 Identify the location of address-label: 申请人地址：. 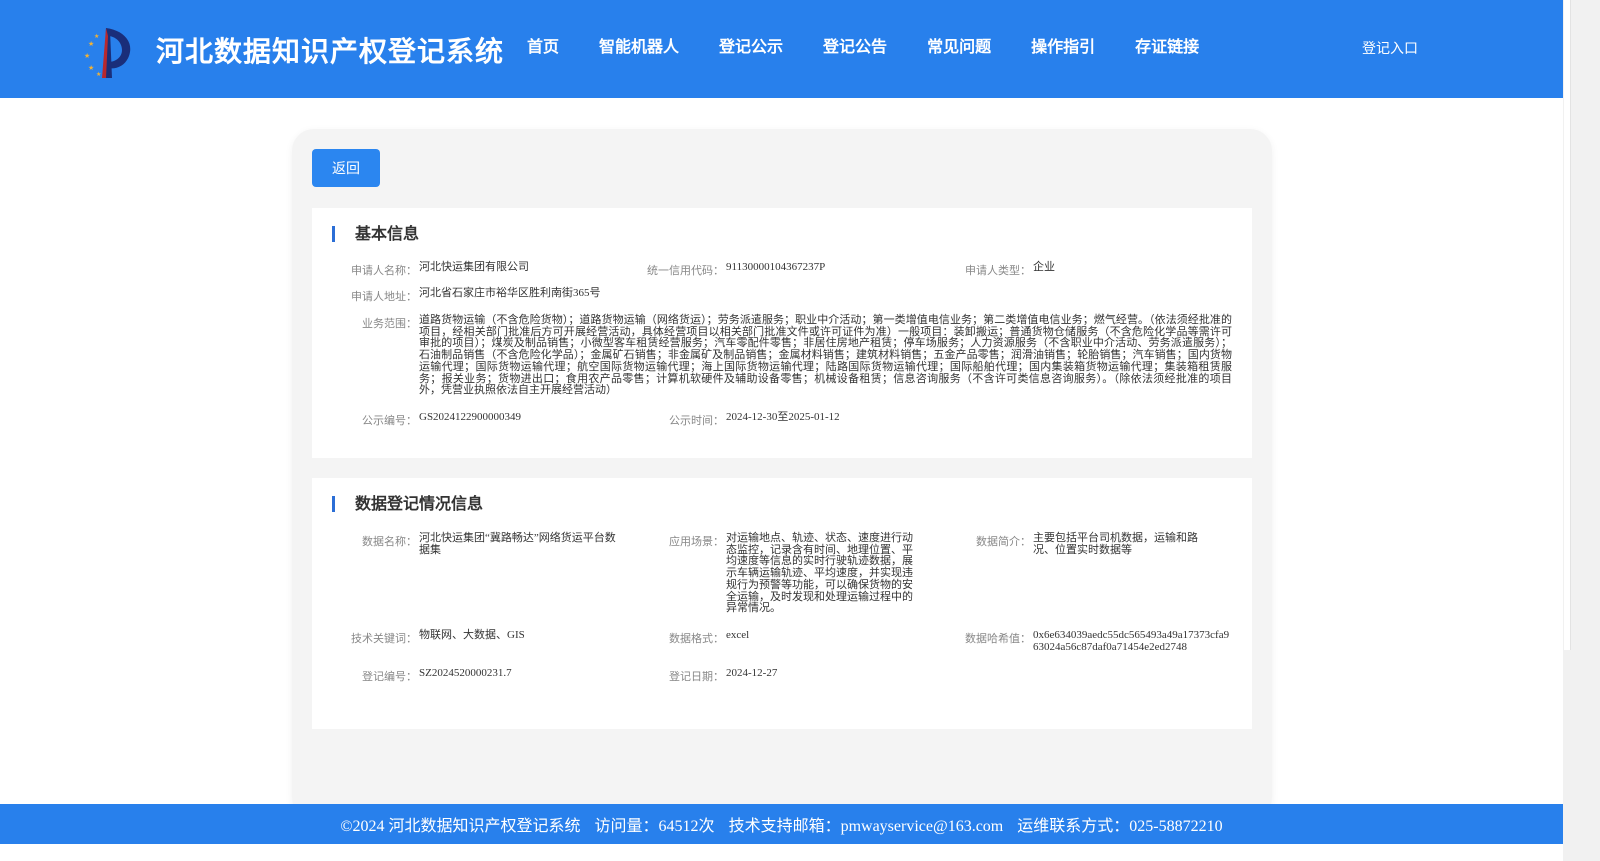
(384, 297).